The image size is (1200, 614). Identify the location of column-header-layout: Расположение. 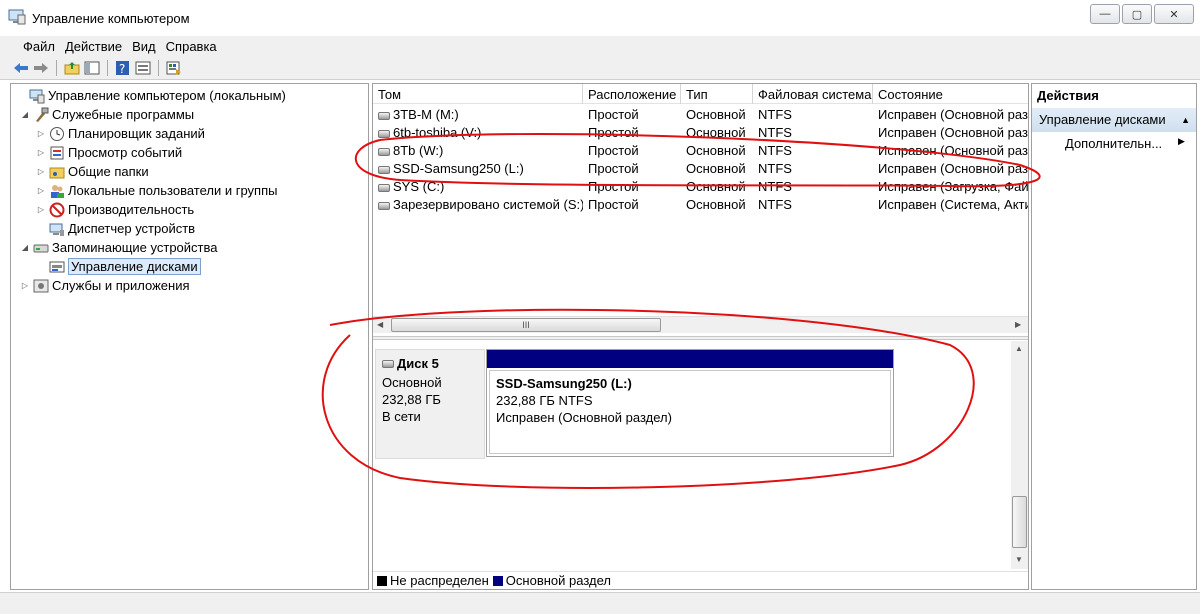
(632, 94).